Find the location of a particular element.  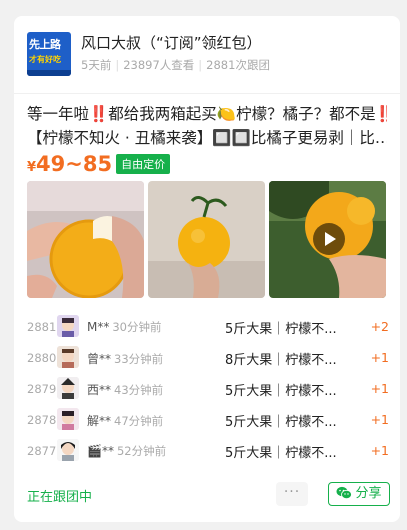

price-row: ¥49~85 自由定价 is located at coordinates (99, 165).